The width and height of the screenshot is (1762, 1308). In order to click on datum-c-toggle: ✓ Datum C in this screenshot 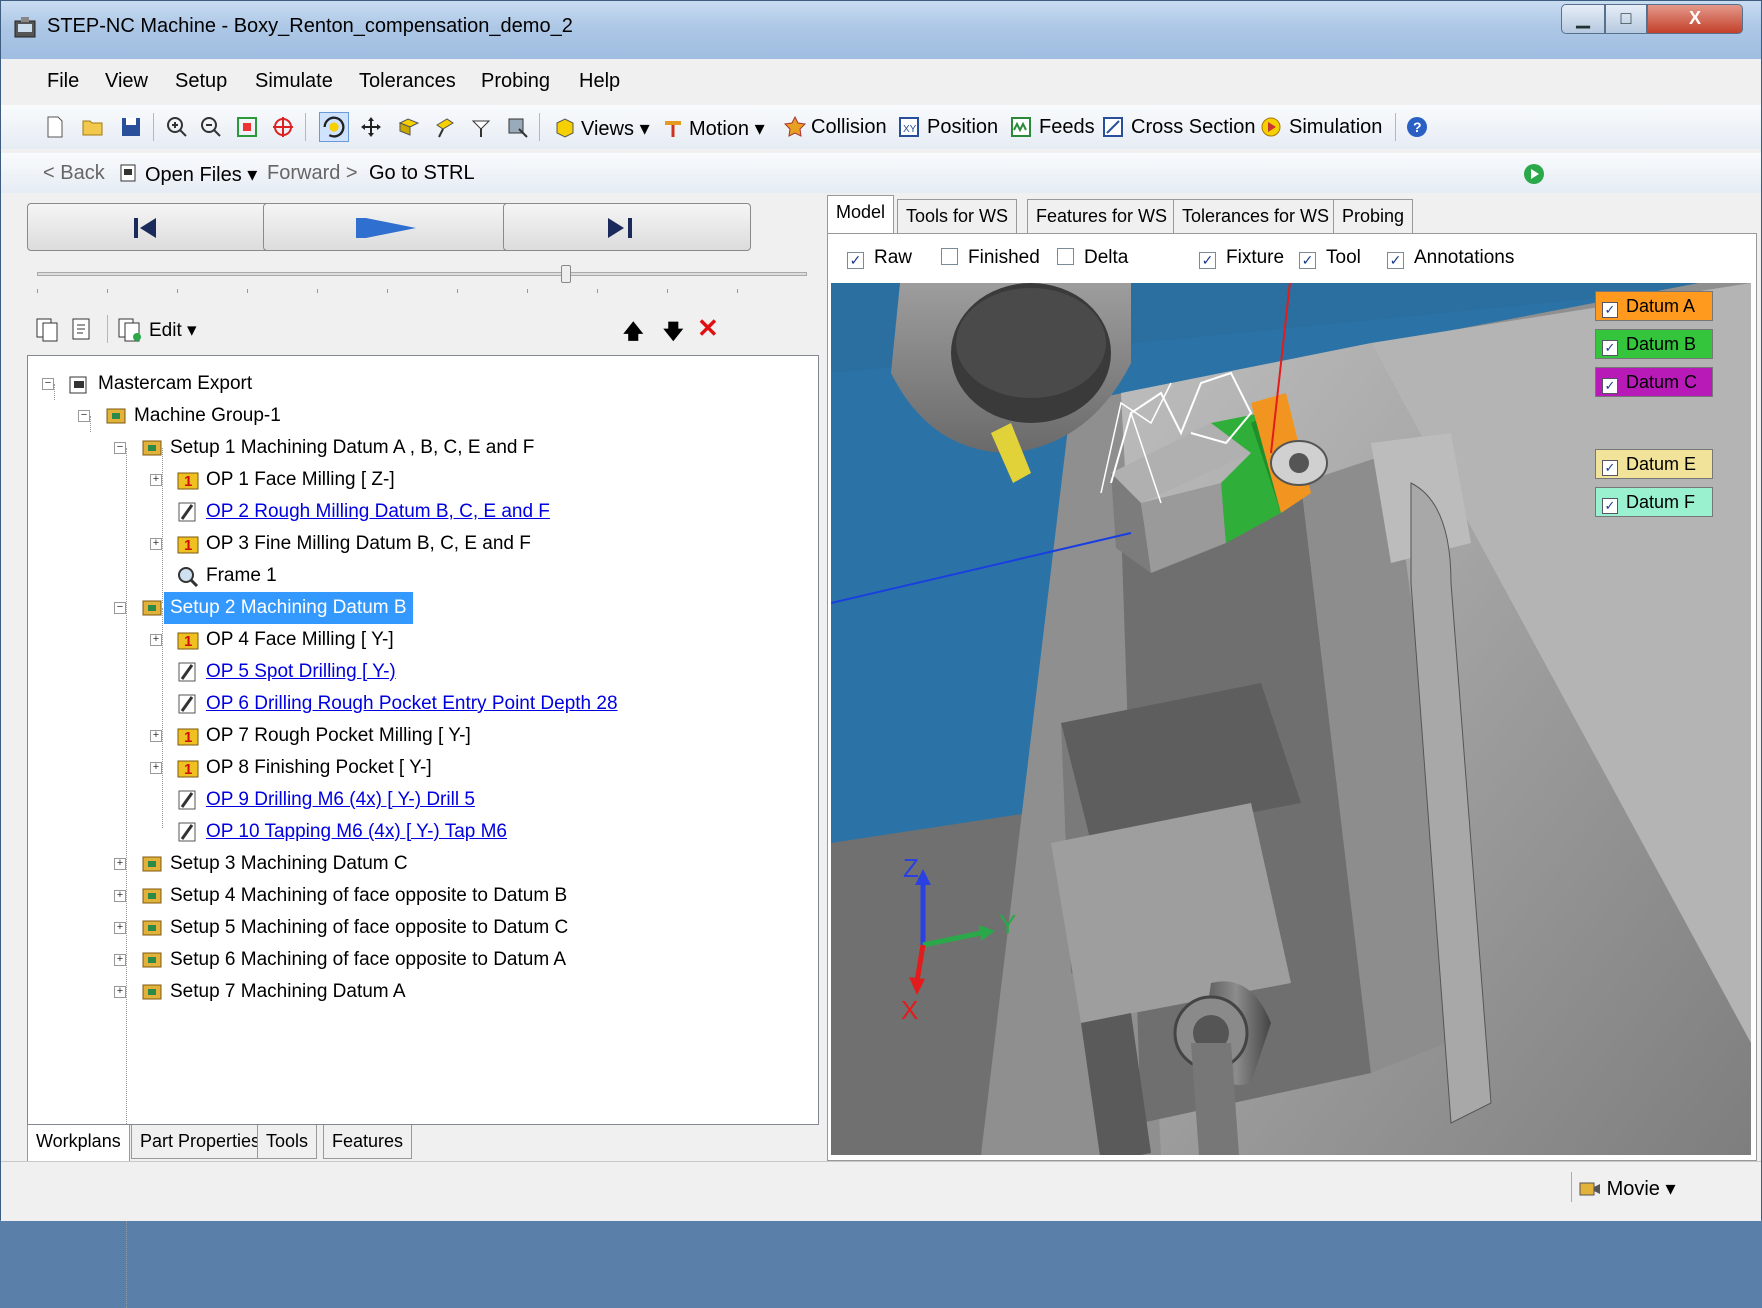, I will do `click(1654, 382)`.